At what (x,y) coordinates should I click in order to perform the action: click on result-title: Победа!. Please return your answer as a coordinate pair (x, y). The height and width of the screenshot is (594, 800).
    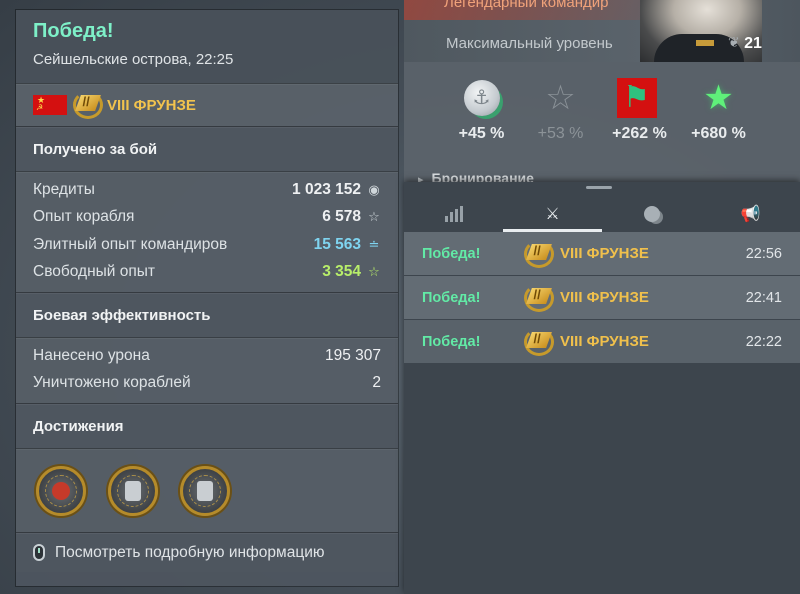
    Looking at the image, I should click on (73, 31).